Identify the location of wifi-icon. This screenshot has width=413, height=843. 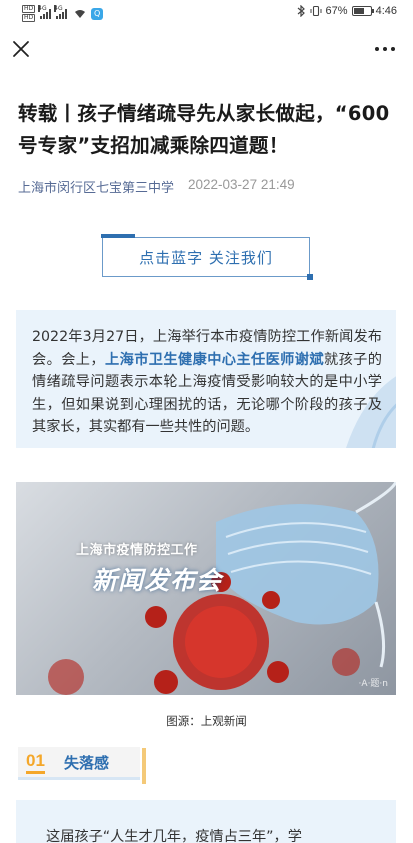
(80, 13).